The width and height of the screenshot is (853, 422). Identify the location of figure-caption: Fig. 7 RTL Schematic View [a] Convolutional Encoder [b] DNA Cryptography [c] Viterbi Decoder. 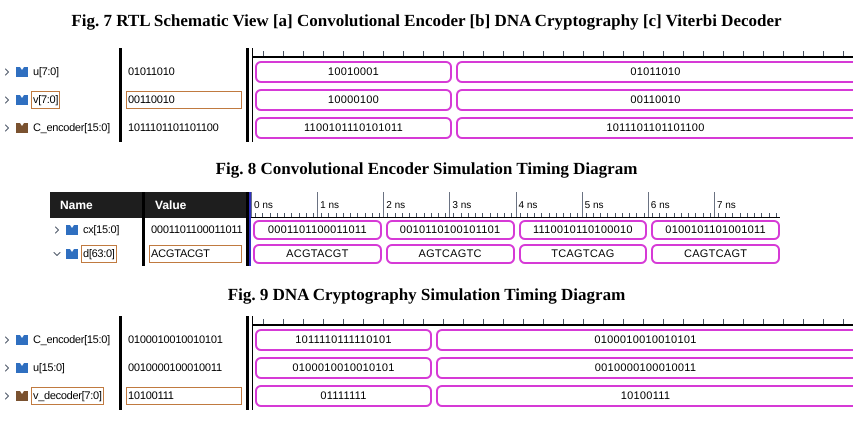
(426, 21).